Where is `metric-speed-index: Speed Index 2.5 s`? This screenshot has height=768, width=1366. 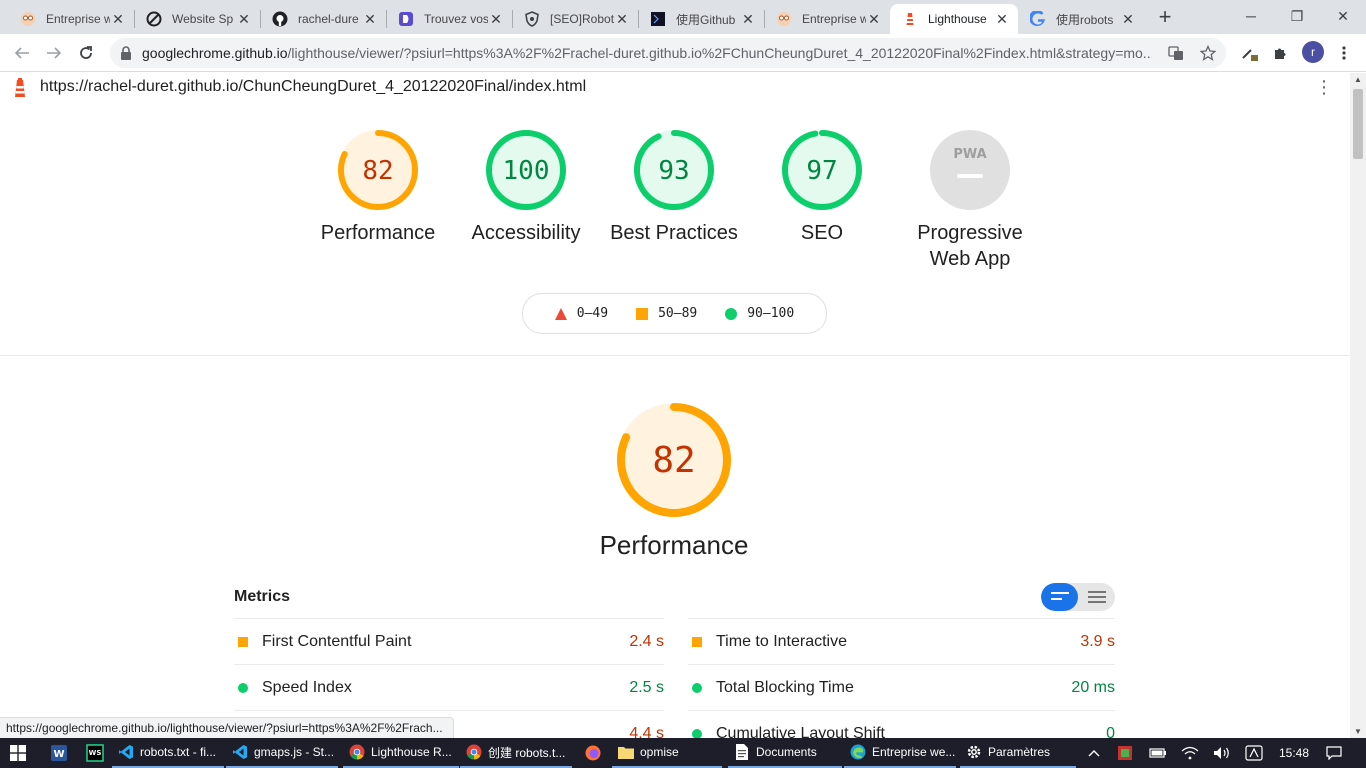
metric-speed-index: Speed Index 2.5 s is located at coordinates (449, 687).